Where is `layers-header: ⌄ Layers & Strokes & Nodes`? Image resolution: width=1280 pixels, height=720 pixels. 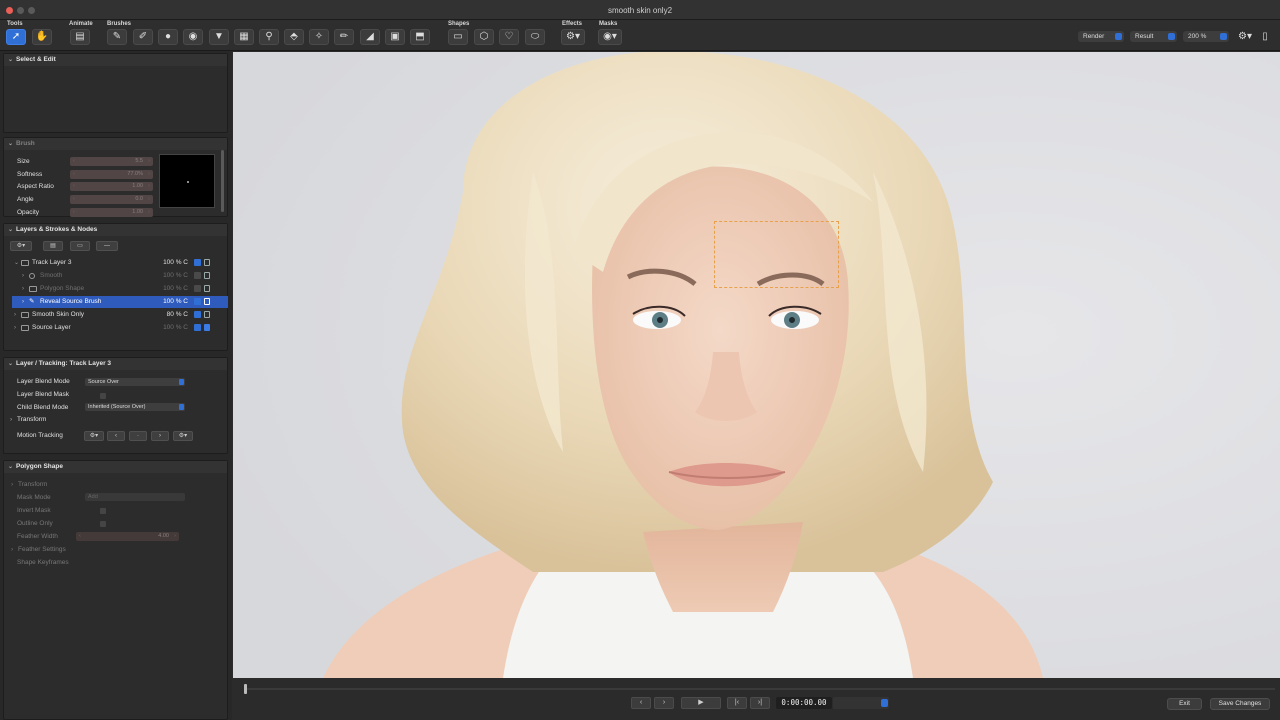
layers-header: ⌄ Layers & Strokes & Nodes is located at coordinates (115, 230).